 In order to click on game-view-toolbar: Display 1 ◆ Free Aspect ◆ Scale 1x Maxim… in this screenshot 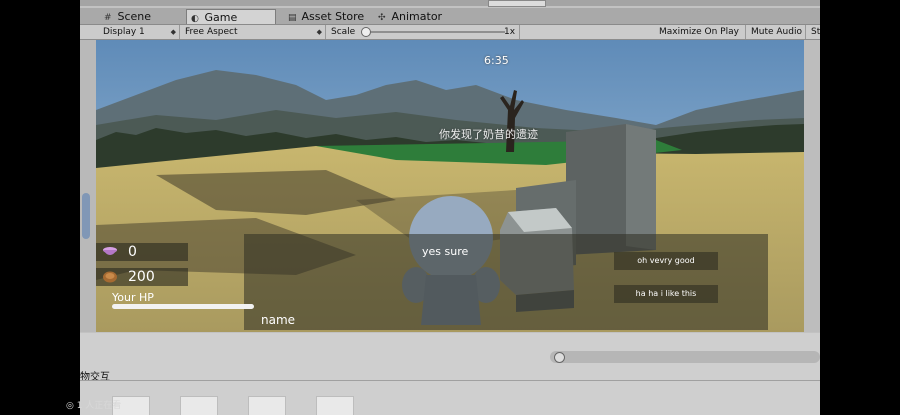, I will do `click(450, 32)`.